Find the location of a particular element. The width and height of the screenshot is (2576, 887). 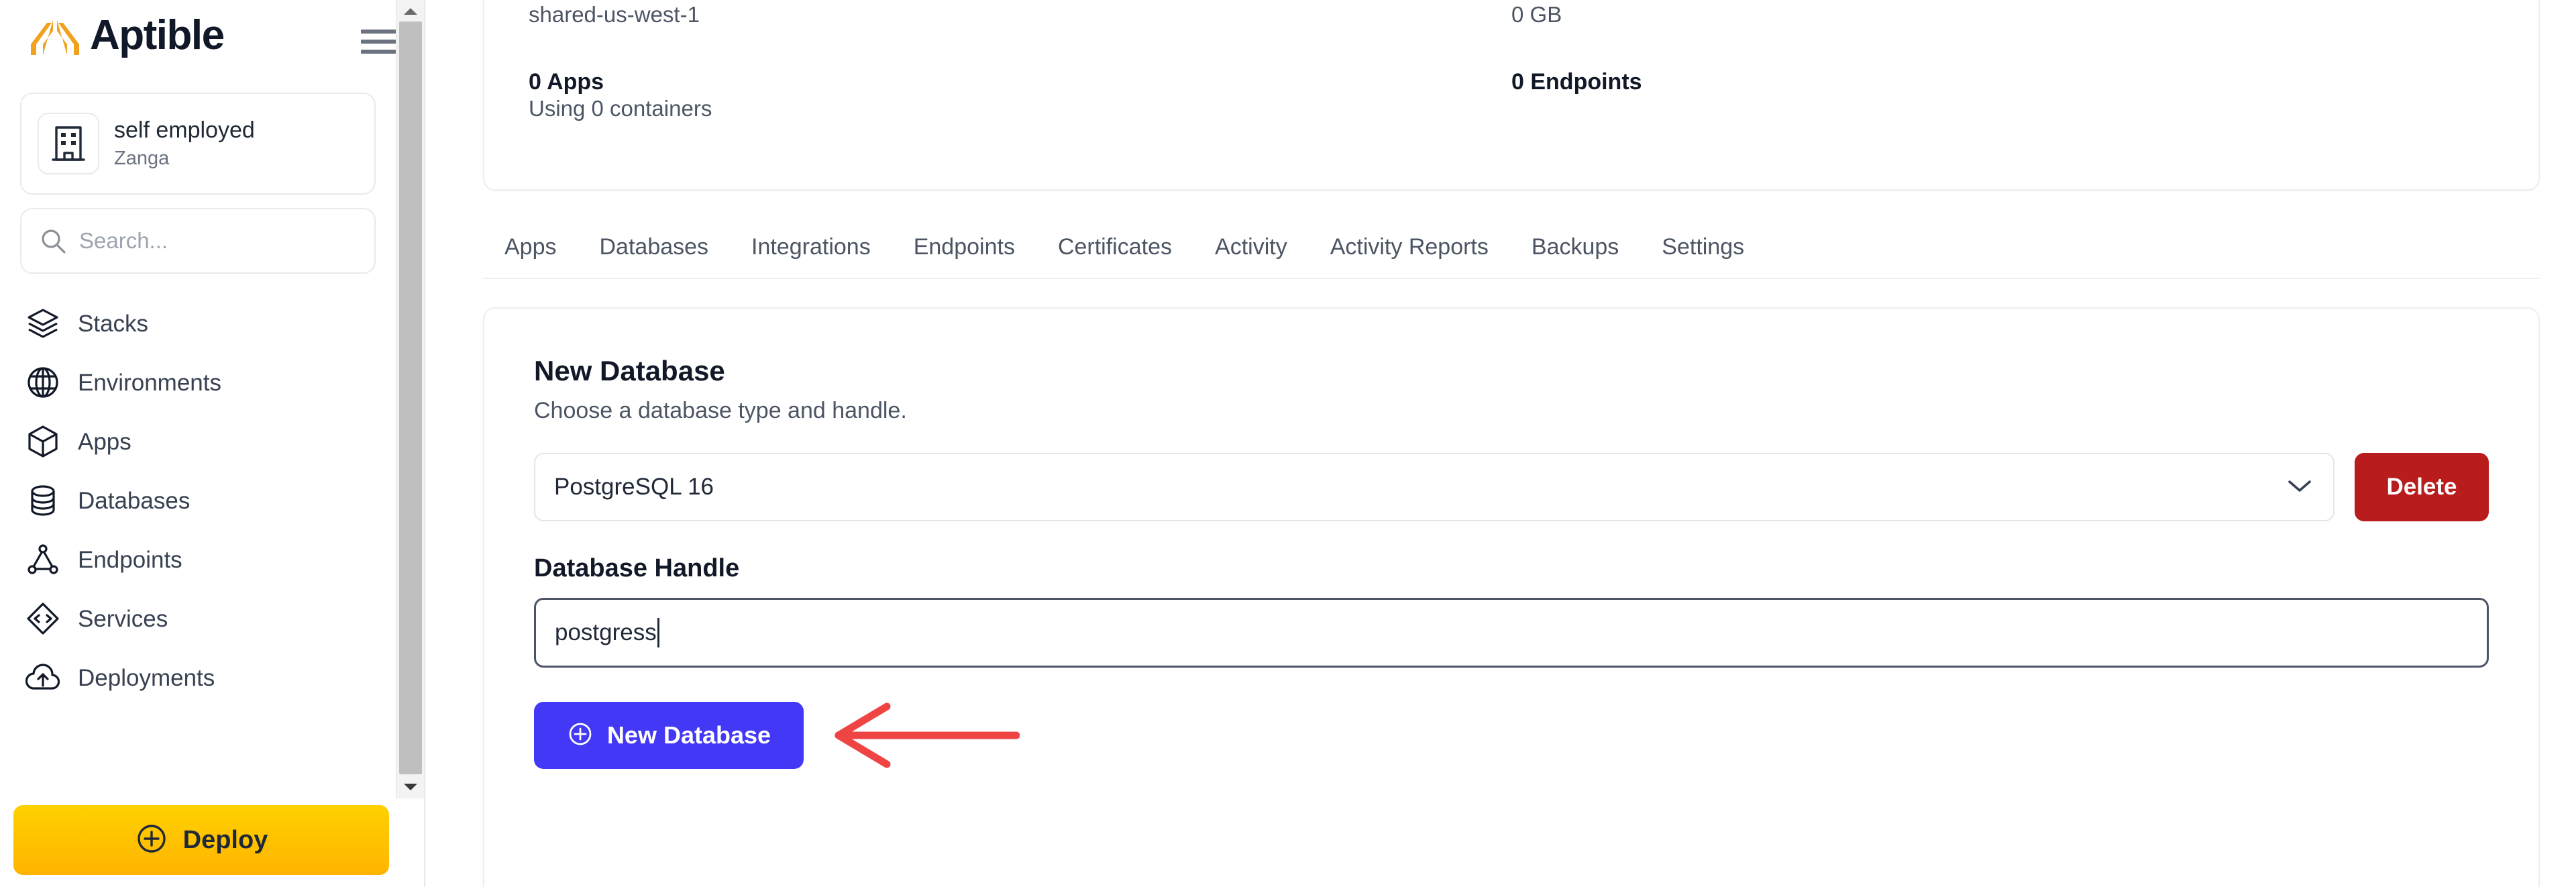

search-icon is located at coordinates (53, 241).